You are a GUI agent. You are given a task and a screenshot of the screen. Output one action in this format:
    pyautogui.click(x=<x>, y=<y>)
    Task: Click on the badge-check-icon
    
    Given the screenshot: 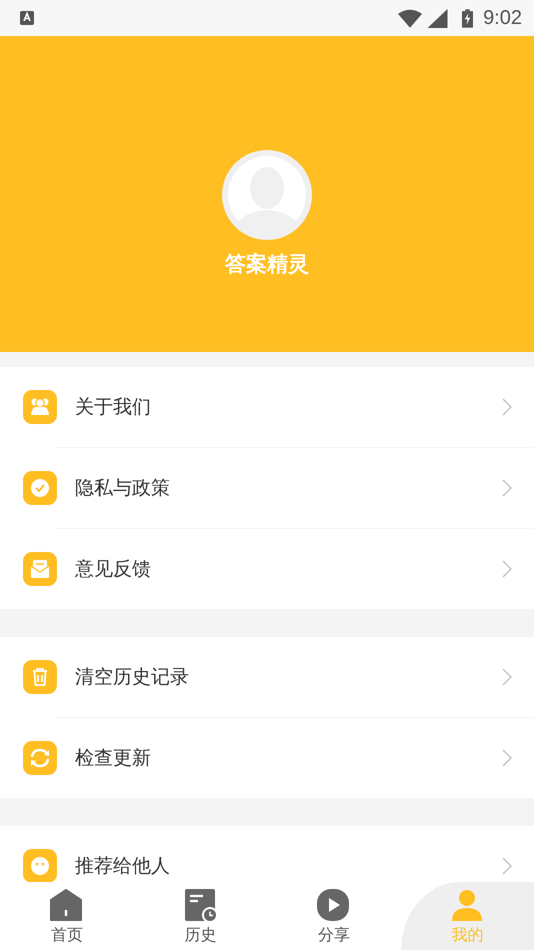 What is the action you would take?
    pyautogui.click(x=40, y=488)
    